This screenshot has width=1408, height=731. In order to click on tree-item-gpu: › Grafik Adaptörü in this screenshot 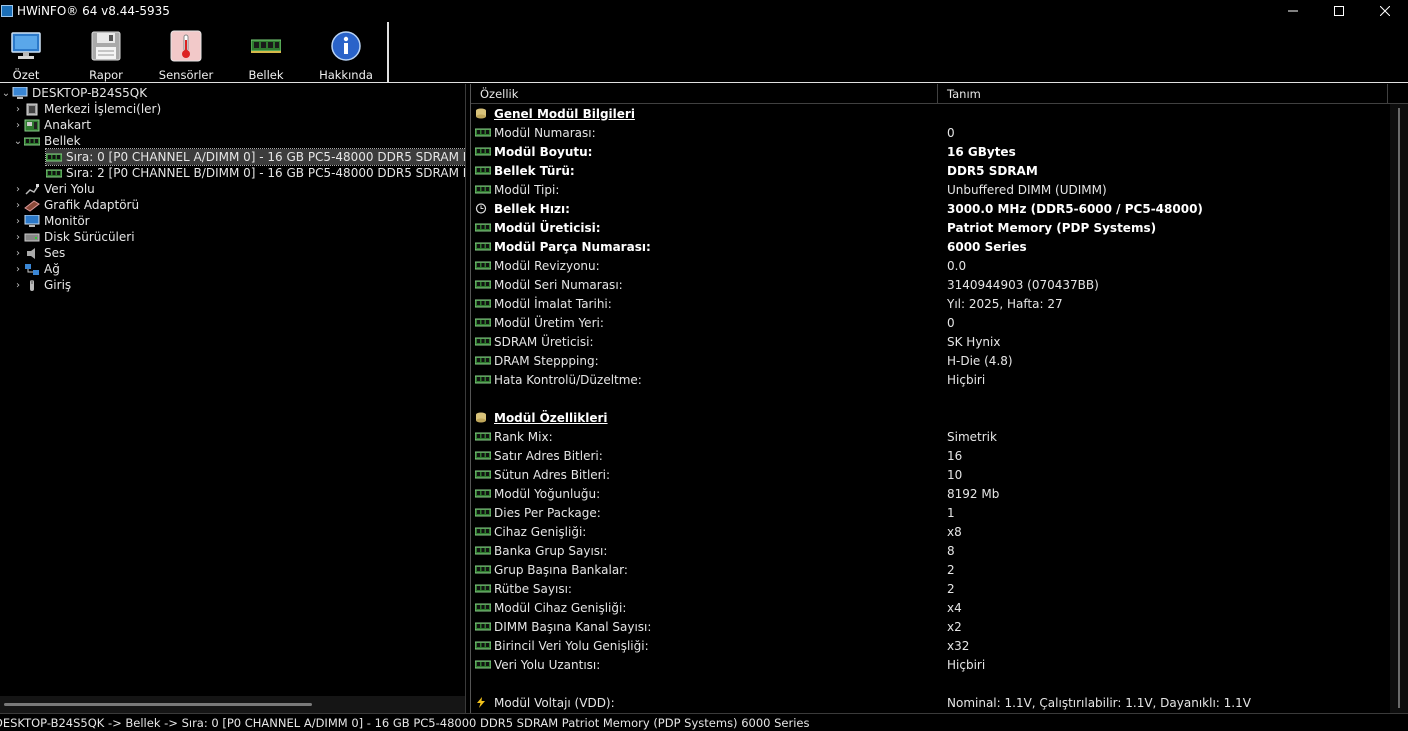, I will do `click(75, 205)`.